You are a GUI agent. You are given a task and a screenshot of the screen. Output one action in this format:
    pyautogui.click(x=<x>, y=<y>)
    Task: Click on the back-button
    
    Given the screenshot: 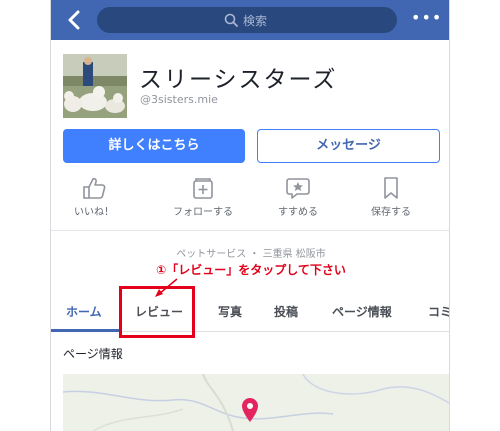 What is the action you would take?
    pyautogui.click(x=75, y=20)
    